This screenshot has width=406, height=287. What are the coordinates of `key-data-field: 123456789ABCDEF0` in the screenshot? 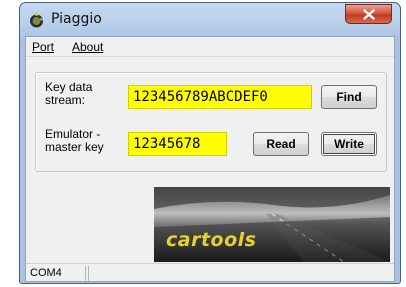 It's located at (220, 97).